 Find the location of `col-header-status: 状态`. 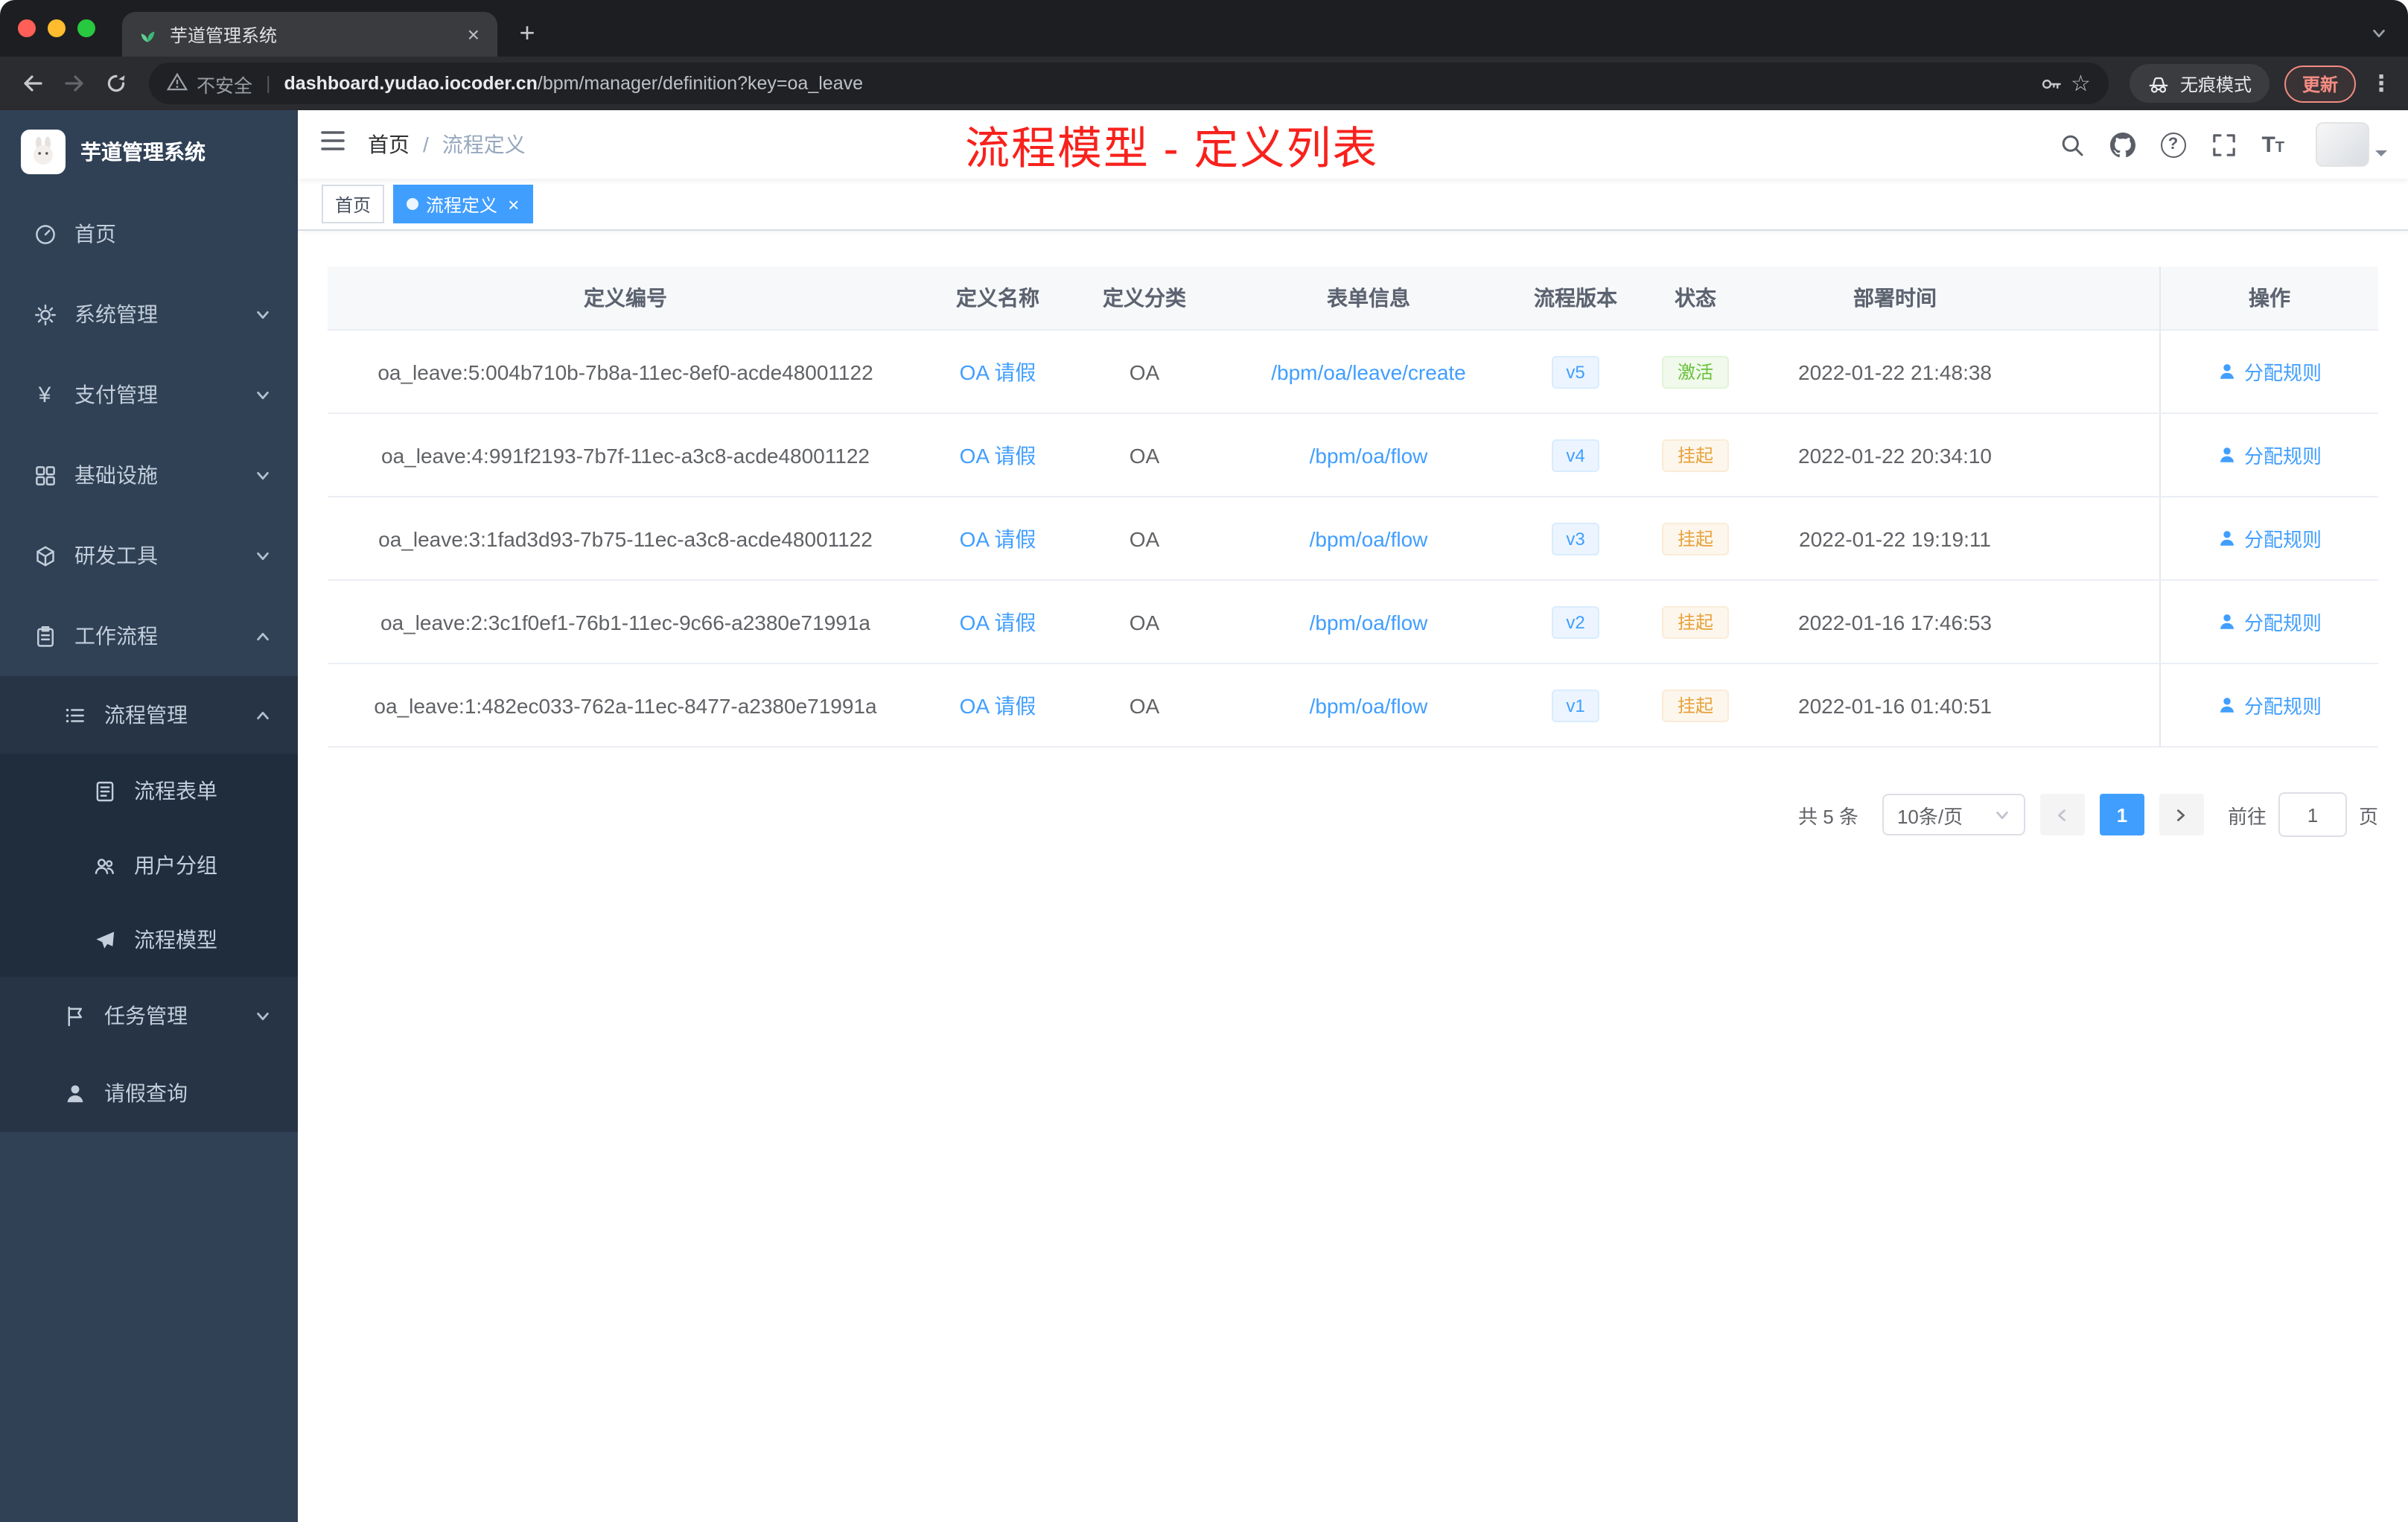

col-header-status: 状态 is located at coordinates (1695, 298).